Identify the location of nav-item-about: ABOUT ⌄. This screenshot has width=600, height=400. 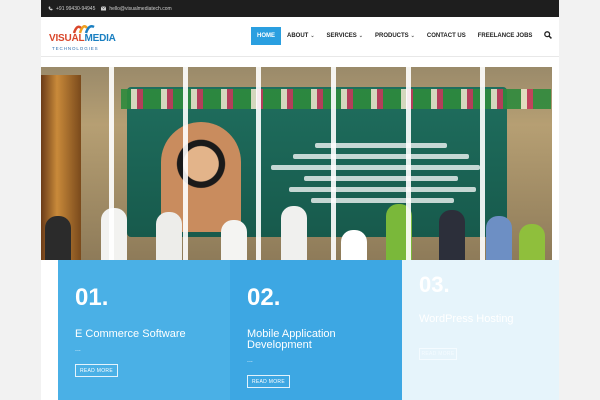
(301, 36).